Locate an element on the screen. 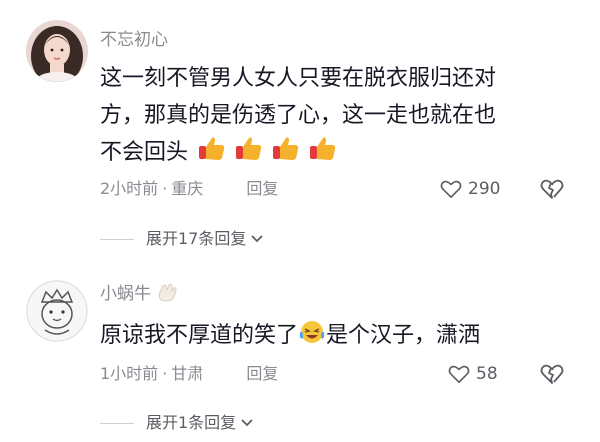 The height and width of the screenshot is (442, 600). comment-text-line: 方，那真的是伤透了心，这一走也就在也 is located at coordinates (298, 115).